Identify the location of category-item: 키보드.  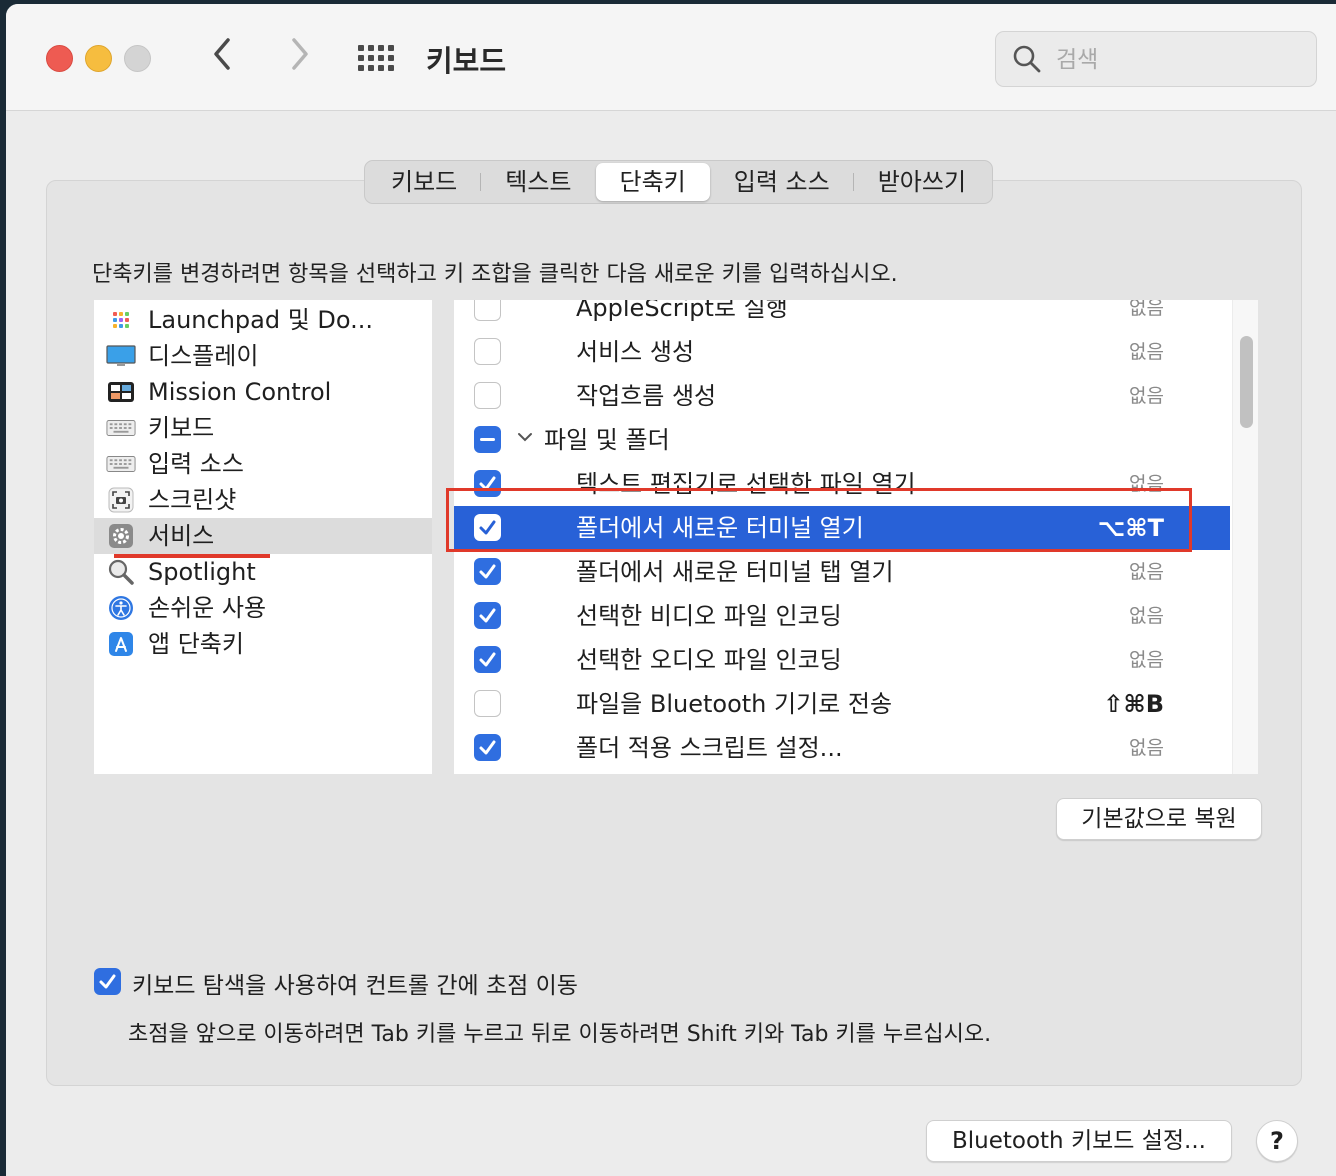
(263, 428).